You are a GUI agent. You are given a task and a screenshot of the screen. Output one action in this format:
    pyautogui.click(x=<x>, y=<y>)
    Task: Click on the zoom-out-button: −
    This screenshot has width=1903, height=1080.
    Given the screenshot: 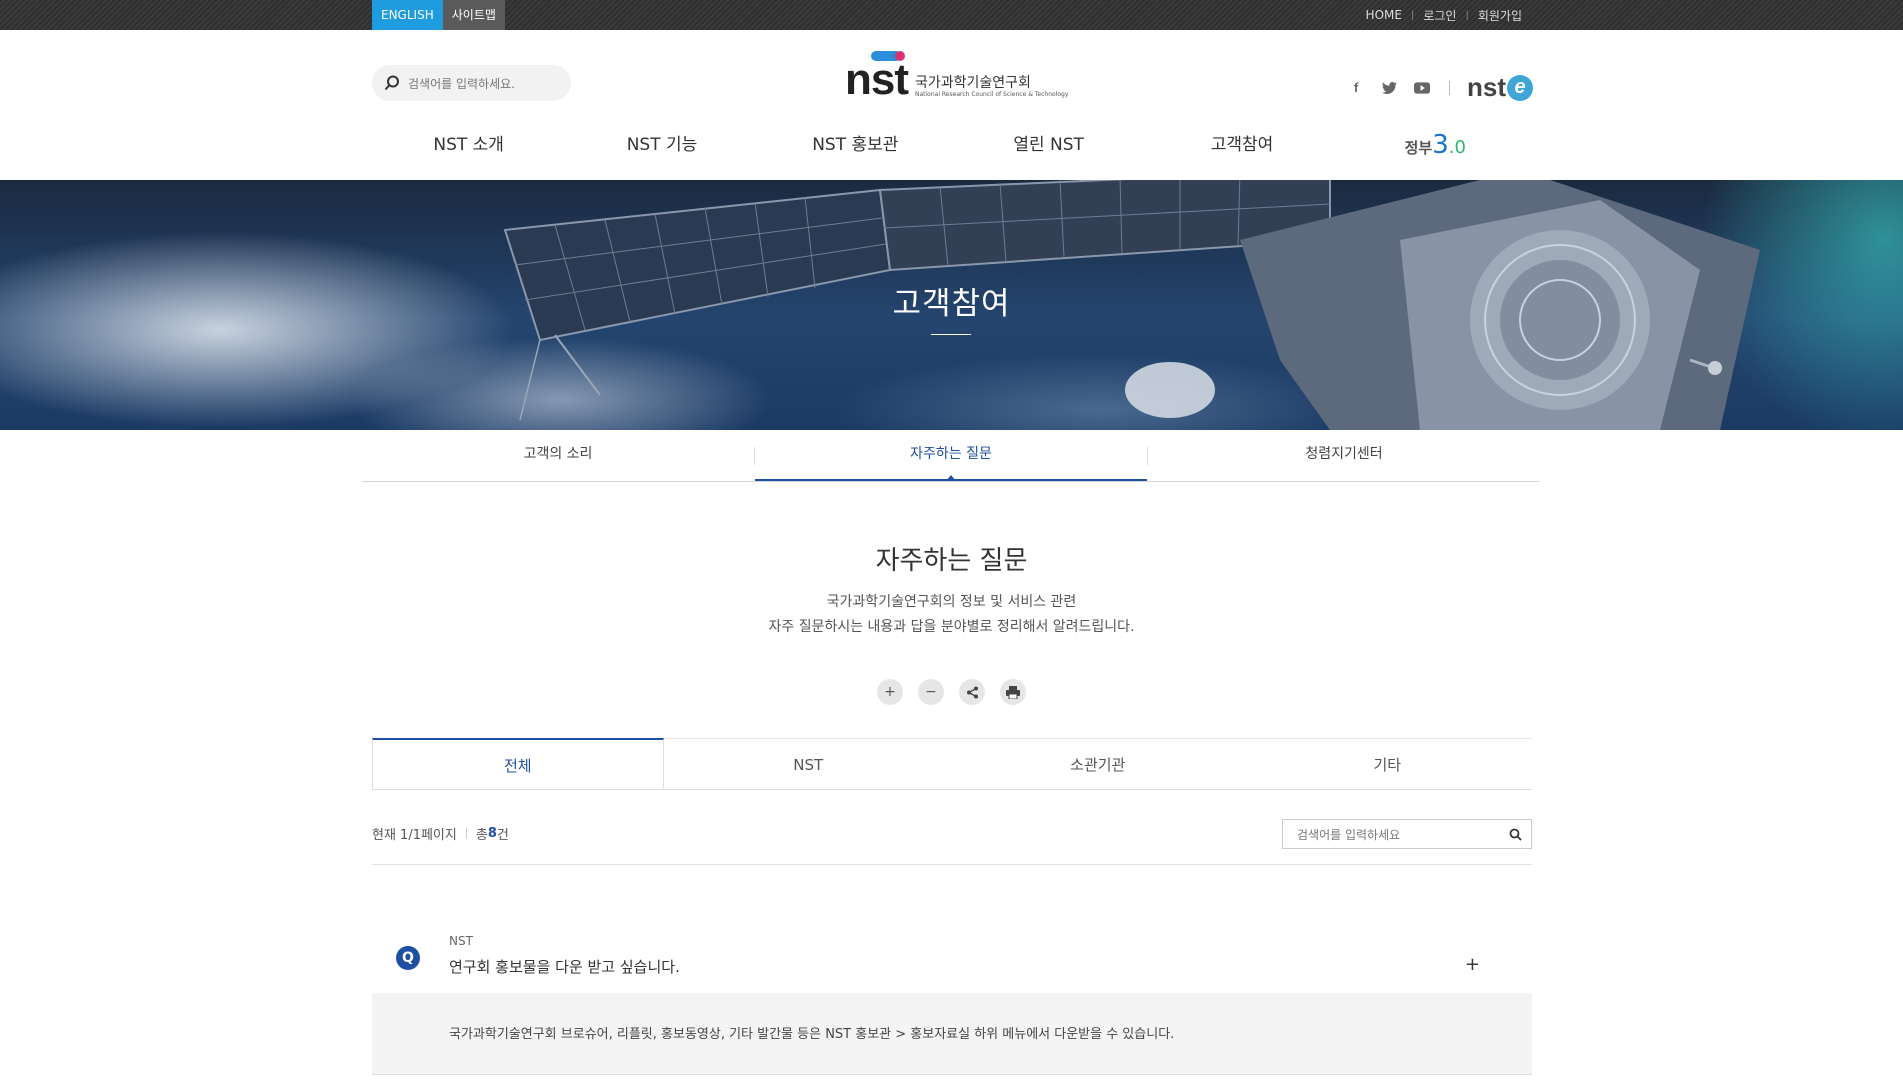 What is the action you would take?
    pyautogui.click(x=931, y=692)
    